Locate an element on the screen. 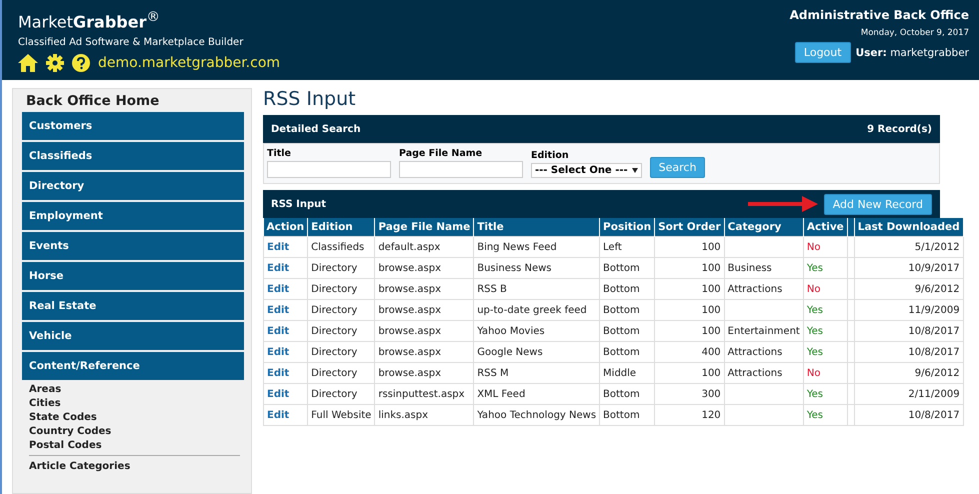  sidebar-title: Back Office Home is located at coordinates (133, 100).